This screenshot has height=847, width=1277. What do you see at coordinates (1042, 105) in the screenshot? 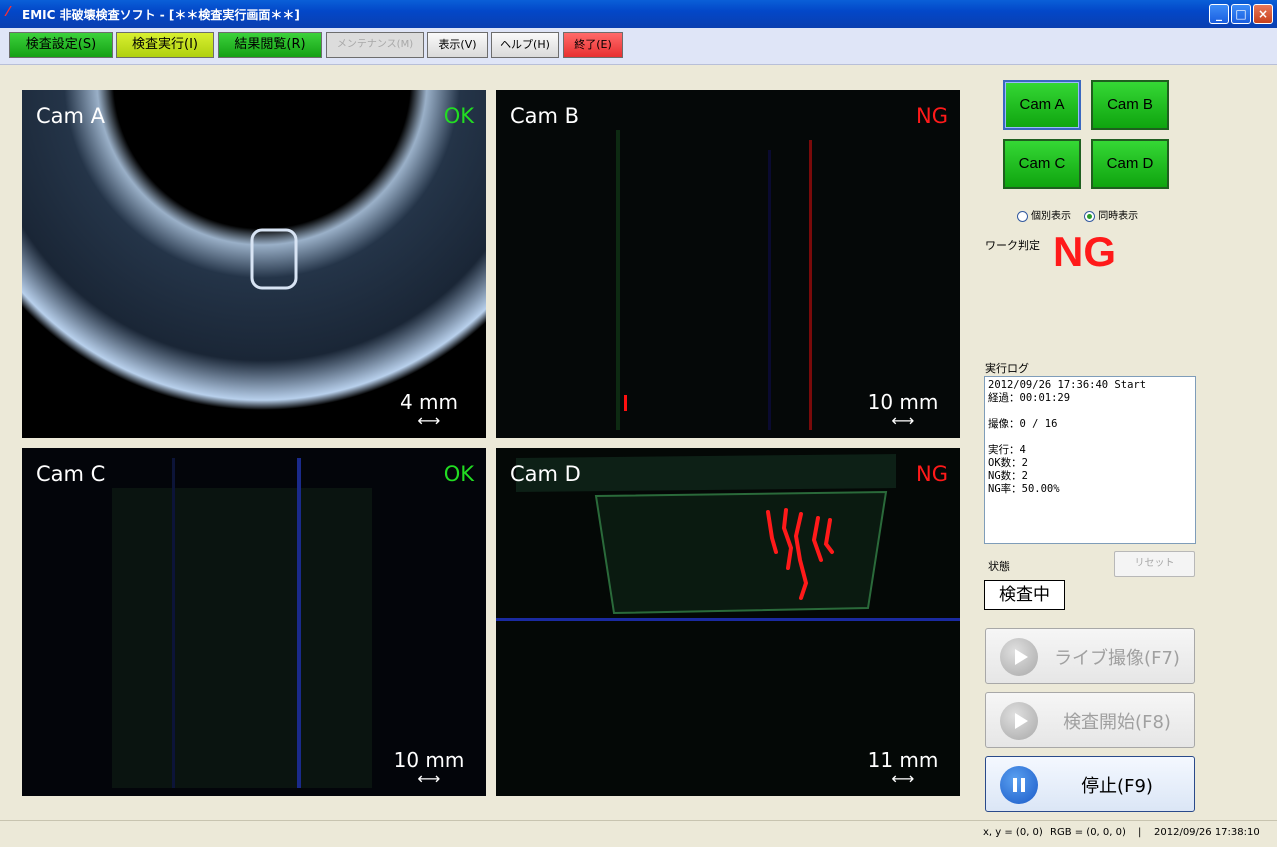
I see `cam-a-button: Cam A` at bounding box center [1042, 105].